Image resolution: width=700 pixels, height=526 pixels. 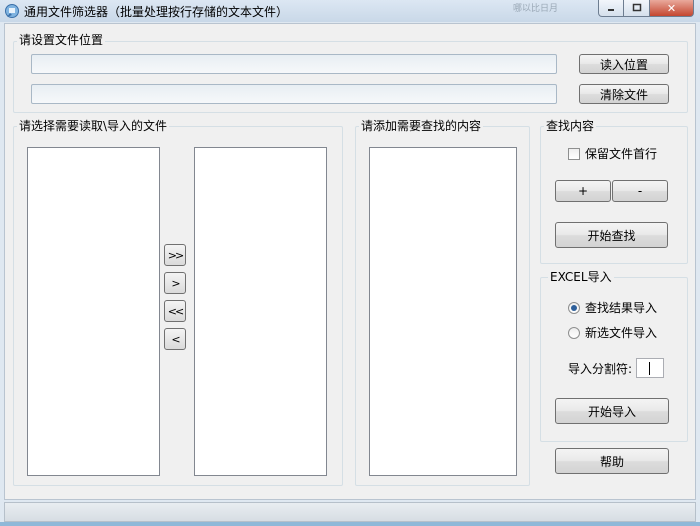 What do you see at coordinates (612, 461) in the screenshot?
I see `help-button: 帮助` at bounding box center [612, 461].